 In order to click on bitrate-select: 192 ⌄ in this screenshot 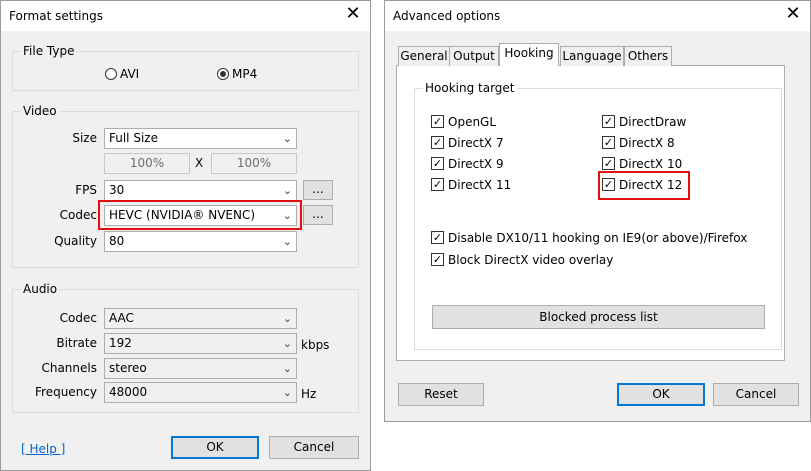, I will do `click(200, 343)`.